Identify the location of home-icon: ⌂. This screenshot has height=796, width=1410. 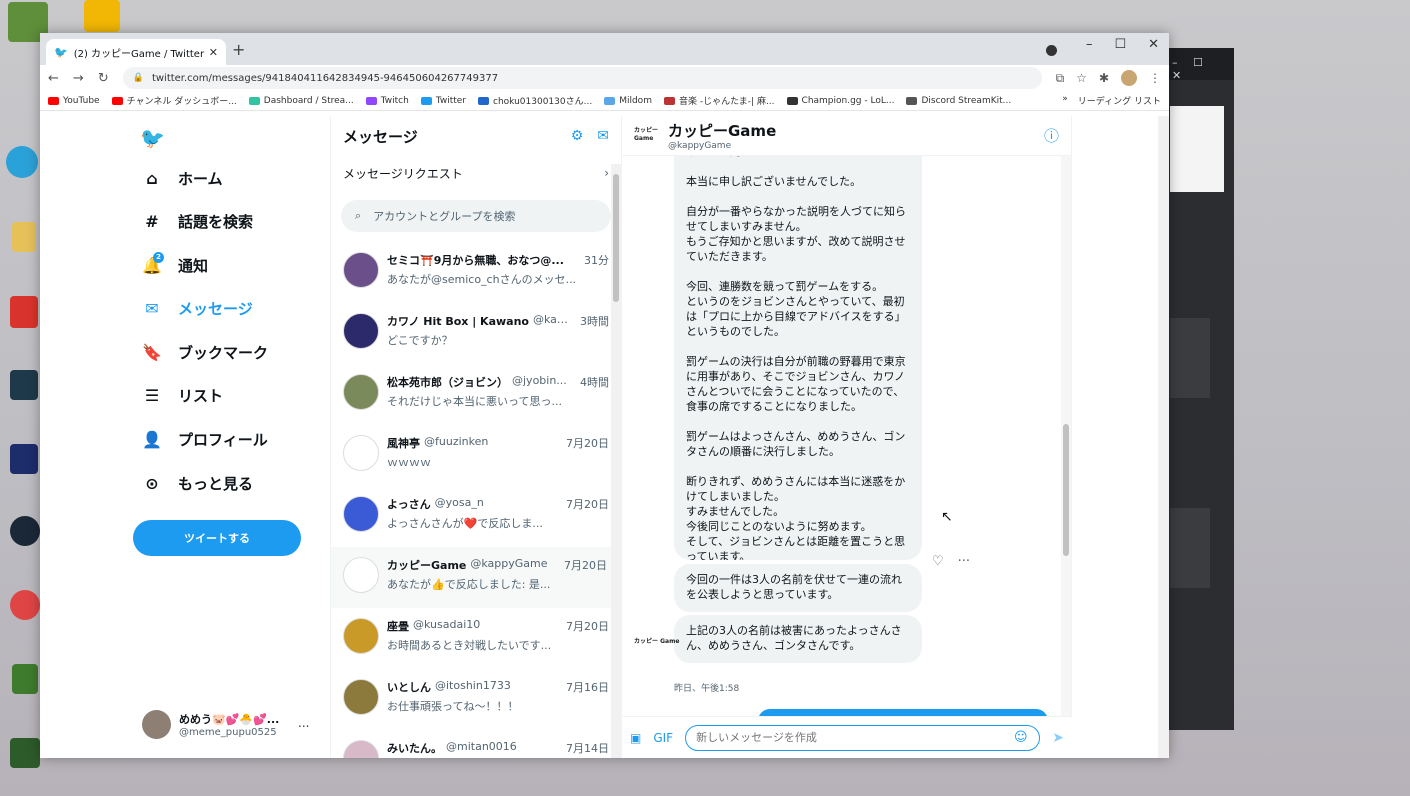
(152, 178).